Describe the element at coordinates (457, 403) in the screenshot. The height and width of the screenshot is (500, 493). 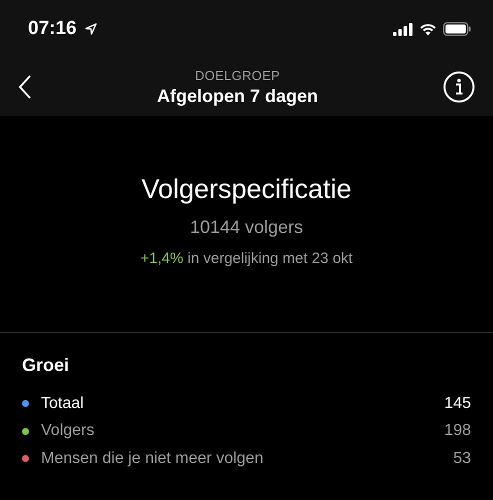
I see `legend-value: 145` at that location.